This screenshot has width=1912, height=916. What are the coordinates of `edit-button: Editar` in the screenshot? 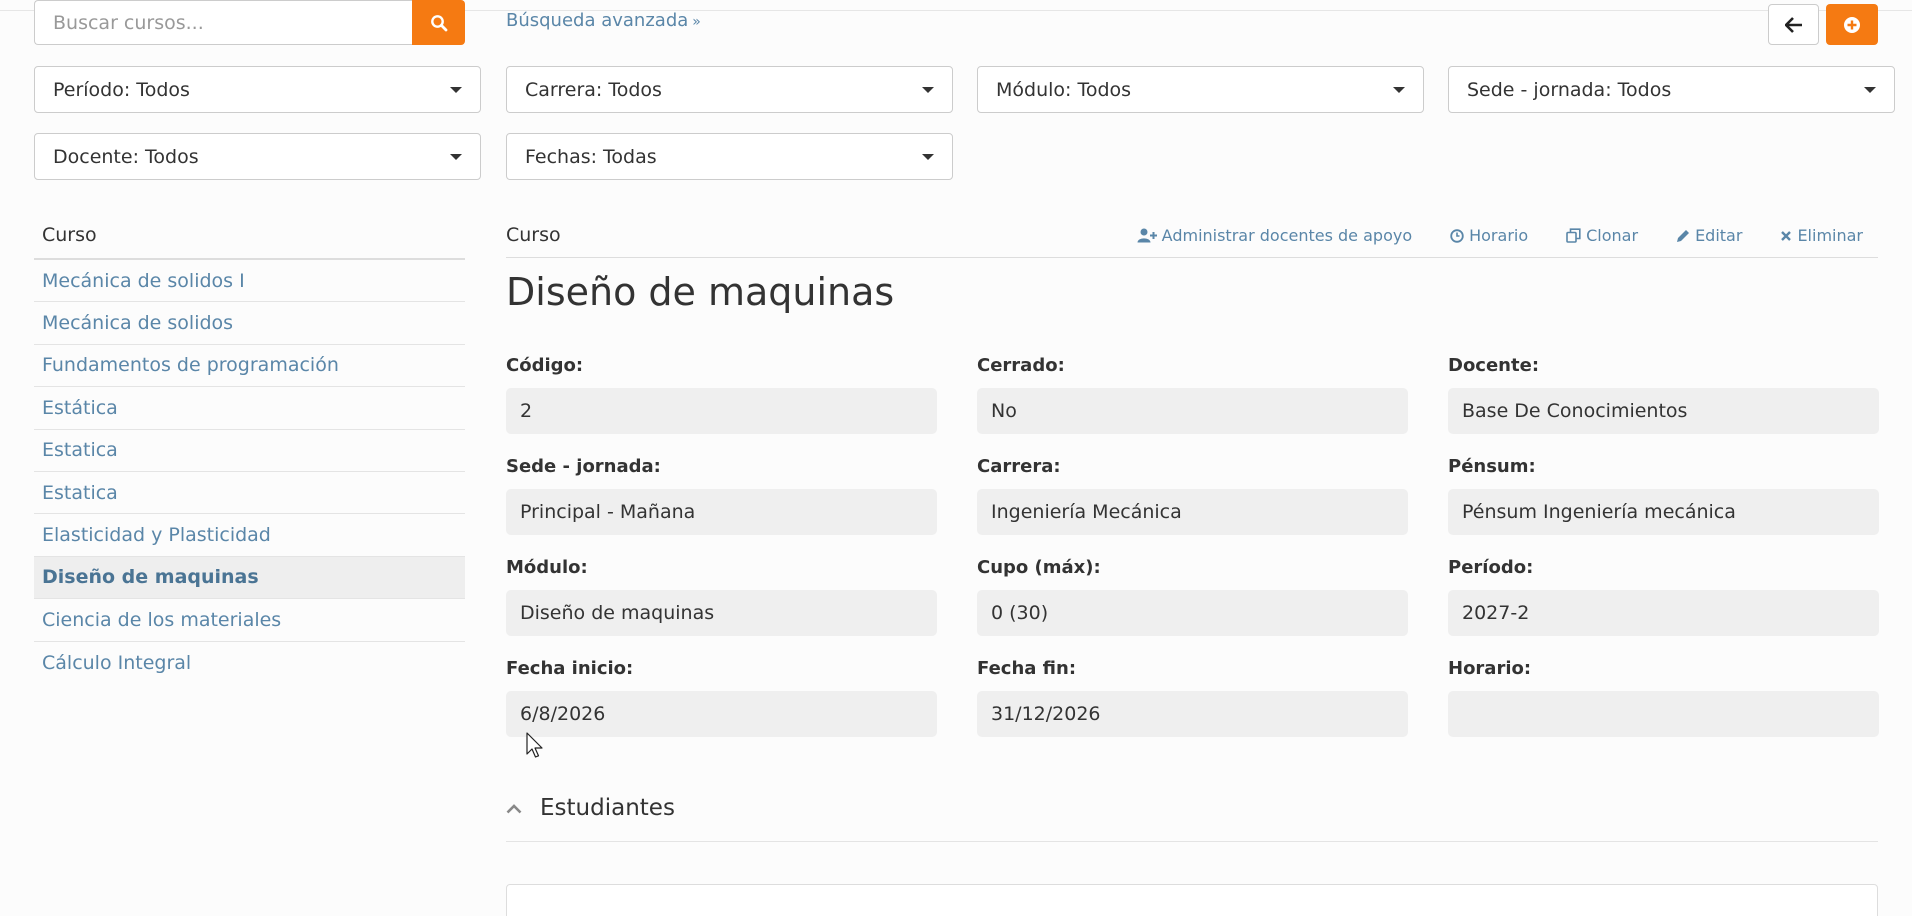 It's located at (1709, 235).